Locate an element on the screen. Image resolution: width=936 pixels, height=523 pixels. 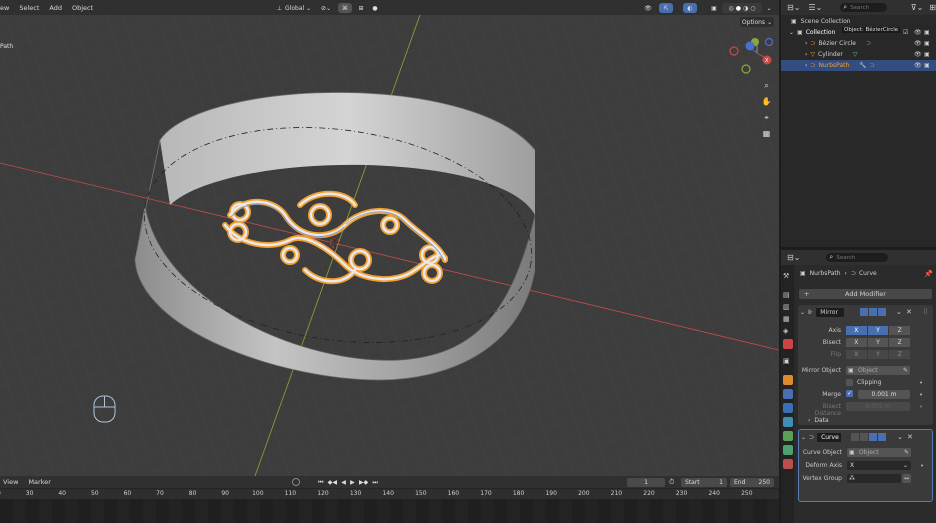
solid-shading-icon: ● is located at coordinates (738, 8).